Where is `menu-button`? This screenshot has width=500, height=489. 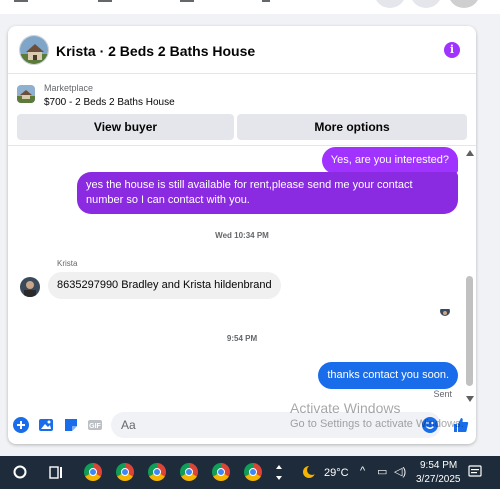
menu-button is located at coordinates (390, 4).